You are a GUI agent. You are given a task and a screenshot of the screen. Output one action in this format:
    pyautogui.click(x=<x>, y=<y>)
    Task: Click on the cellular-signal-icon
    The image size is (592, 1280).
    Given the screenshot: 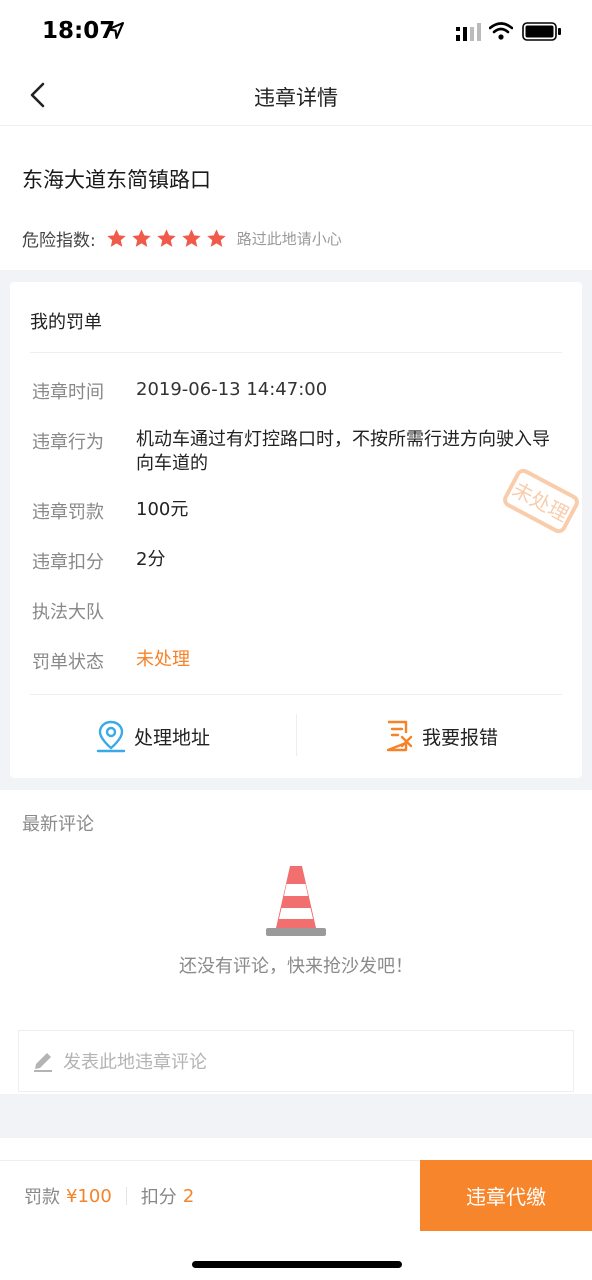 What is the action you would take?
    pyautogui.click(x=468, y=32)
    